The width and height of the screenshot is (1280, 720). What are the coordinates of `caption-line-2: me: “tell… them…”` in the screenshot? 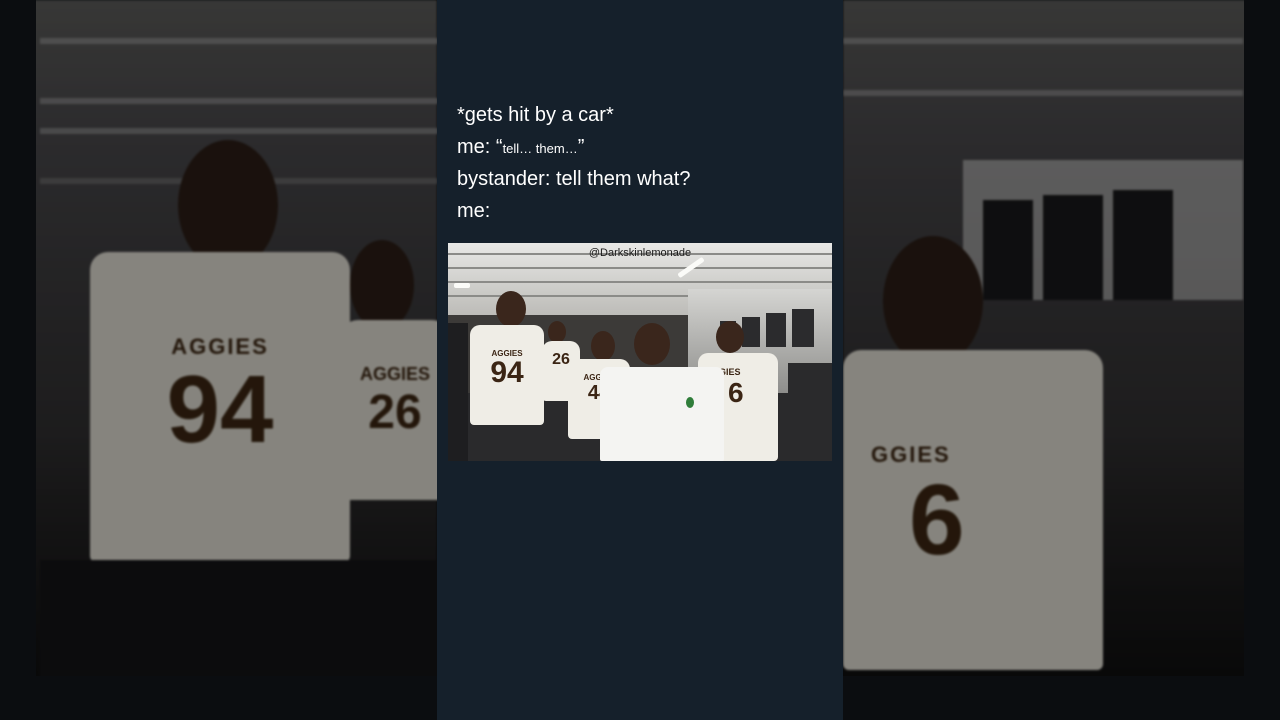 It's located at (642, 148).